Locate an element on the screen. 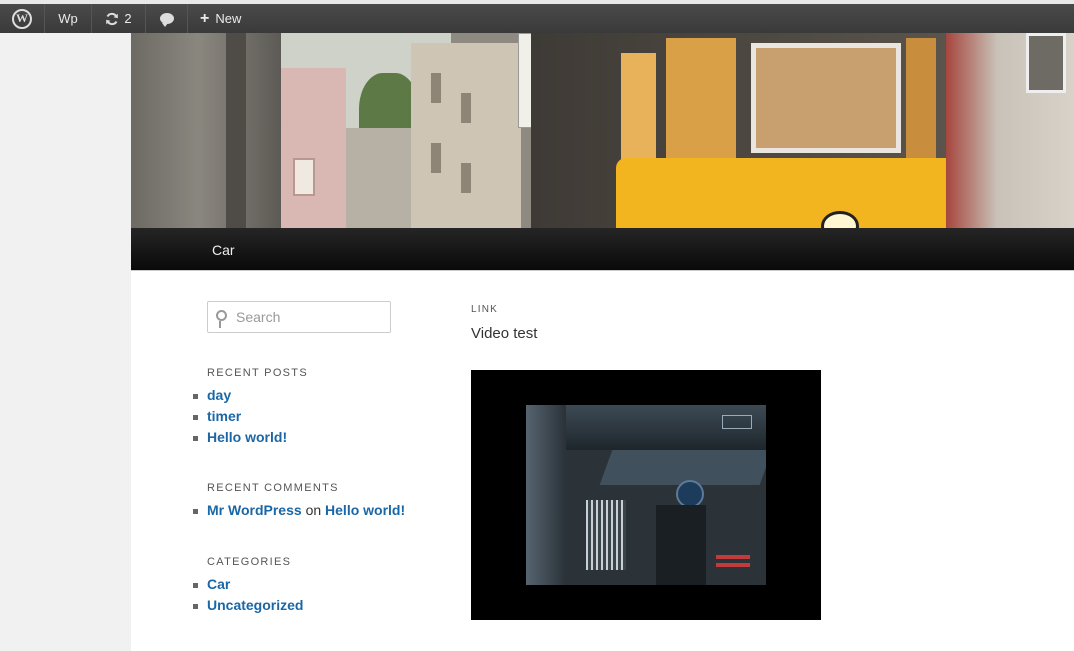 Image resolution: width=1074 pixels, height=651 pixels. post-format-label: LINK is located at coordinates (484, 309).